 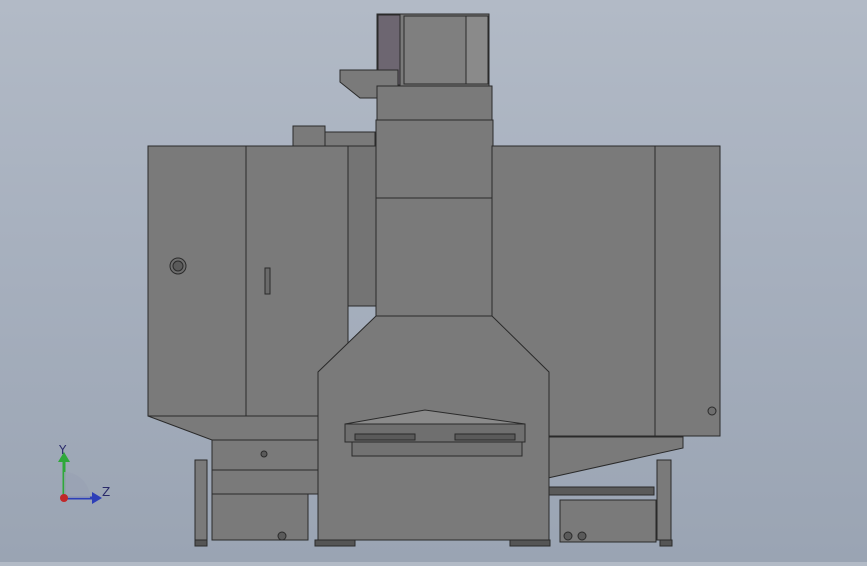 What do you see at coordinates (106, 492) in the screenshot?
I see `z-axis-label: Z` at bounding box center [106, 492].